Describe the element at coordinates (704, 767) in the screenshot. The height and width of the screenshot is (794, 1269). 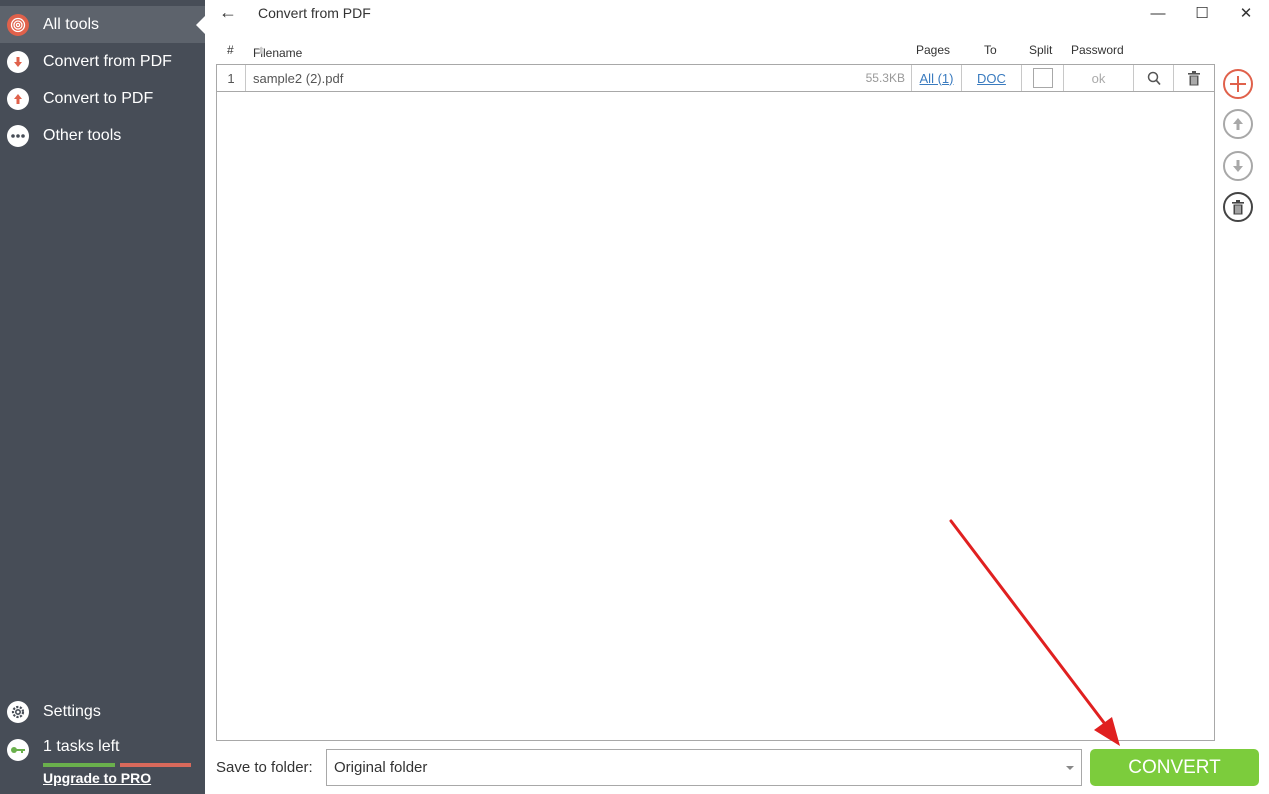
I see `folder-select: Original folder` at that location.